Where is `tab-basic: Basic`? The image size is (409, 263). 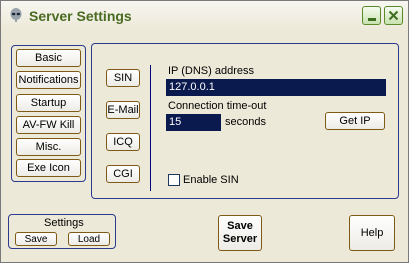 tab-basic: Basic is located at coordinates (48, 58).